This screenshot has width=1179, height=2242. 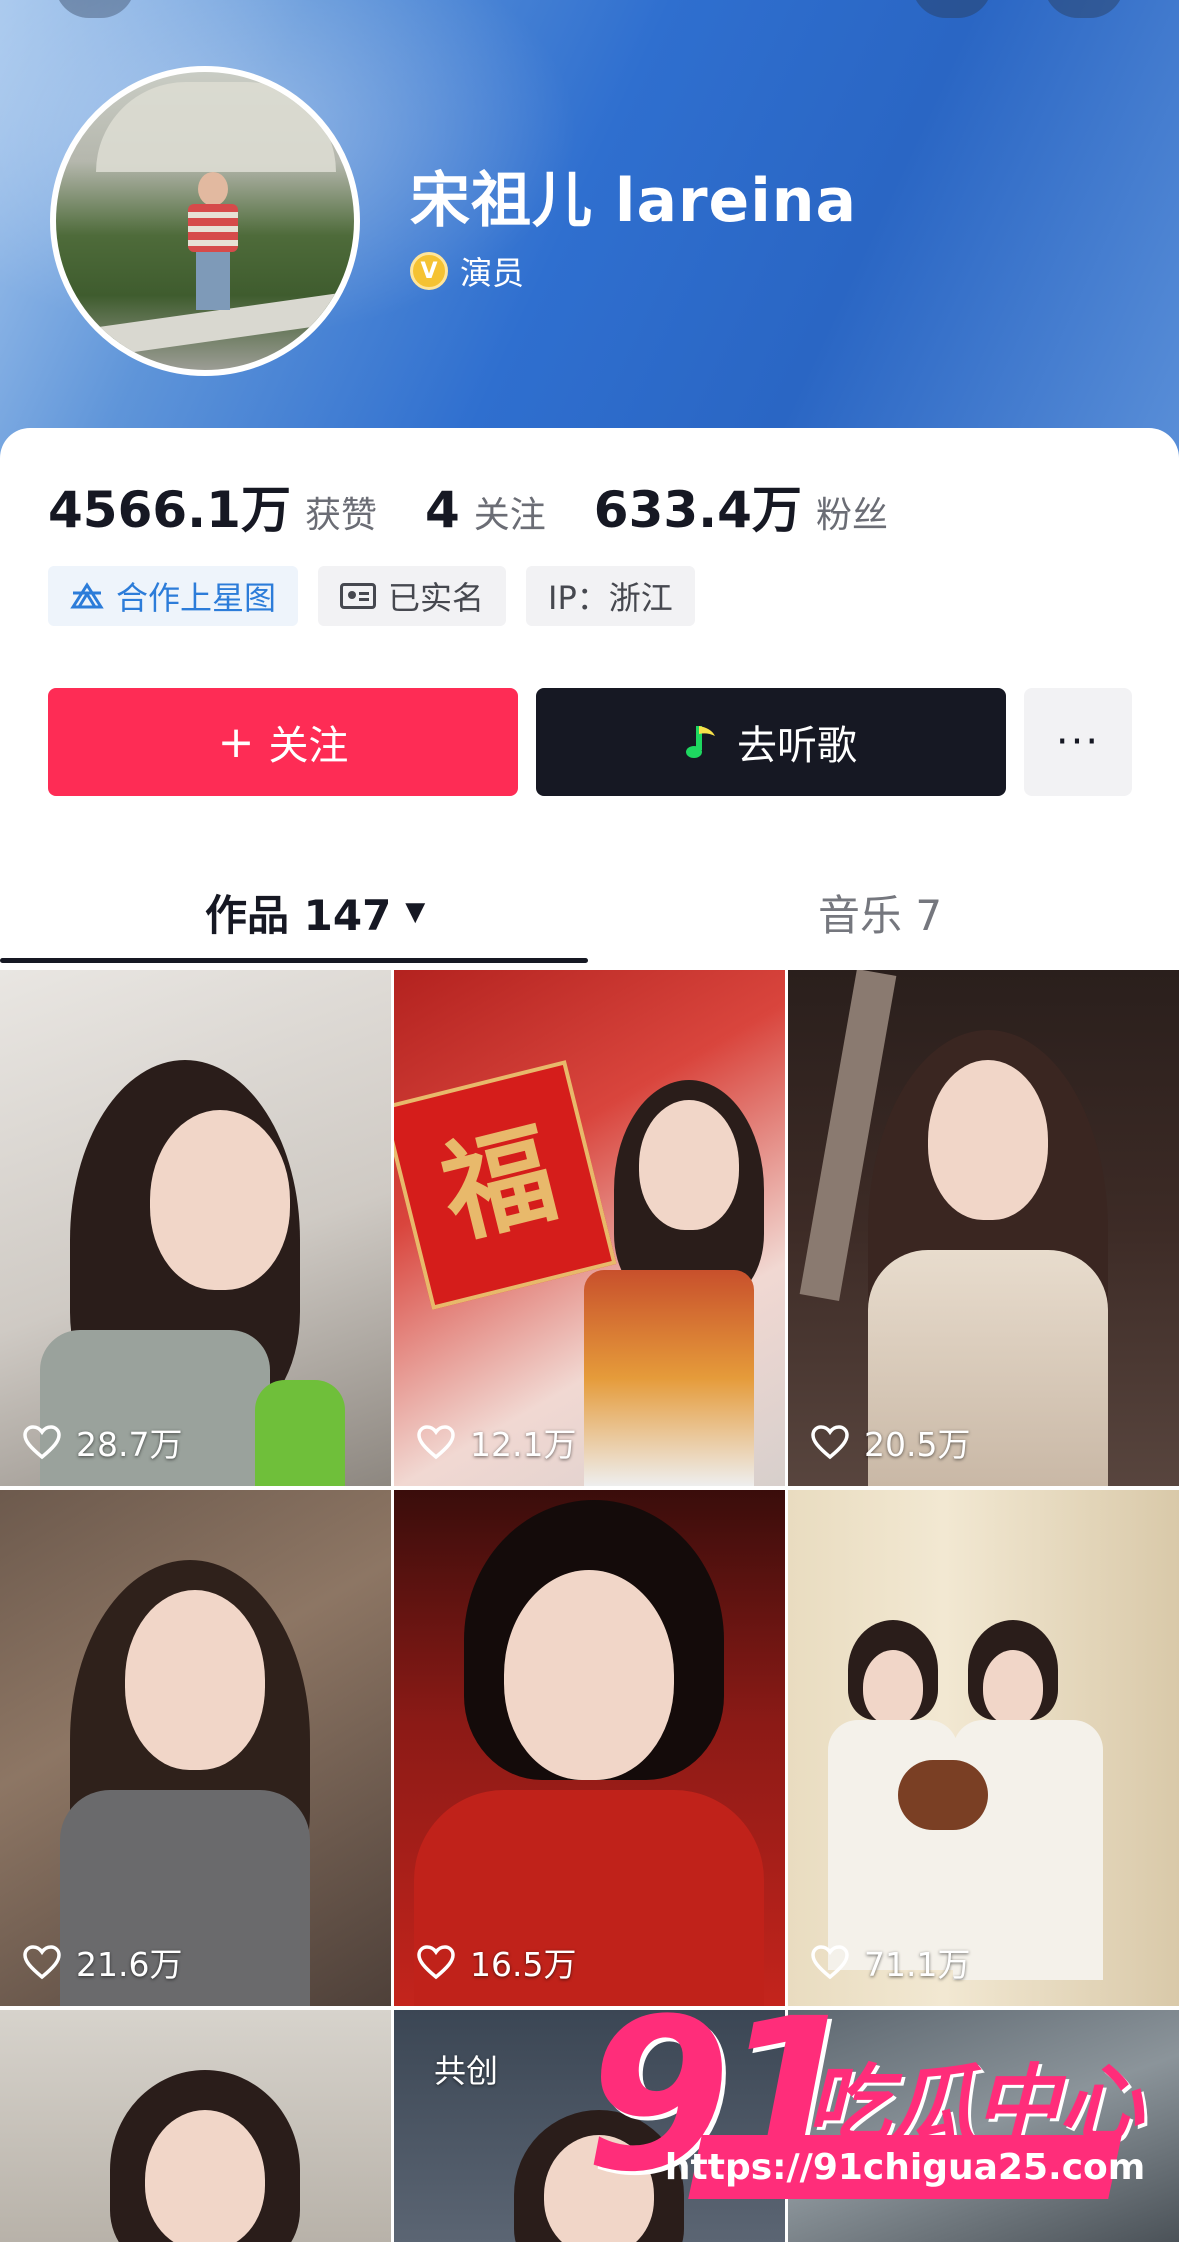 What do you see at coordinates (169, 506) in the screenshot?
I see `likes-count: 4566.1万` at bounding box center [169, 506].